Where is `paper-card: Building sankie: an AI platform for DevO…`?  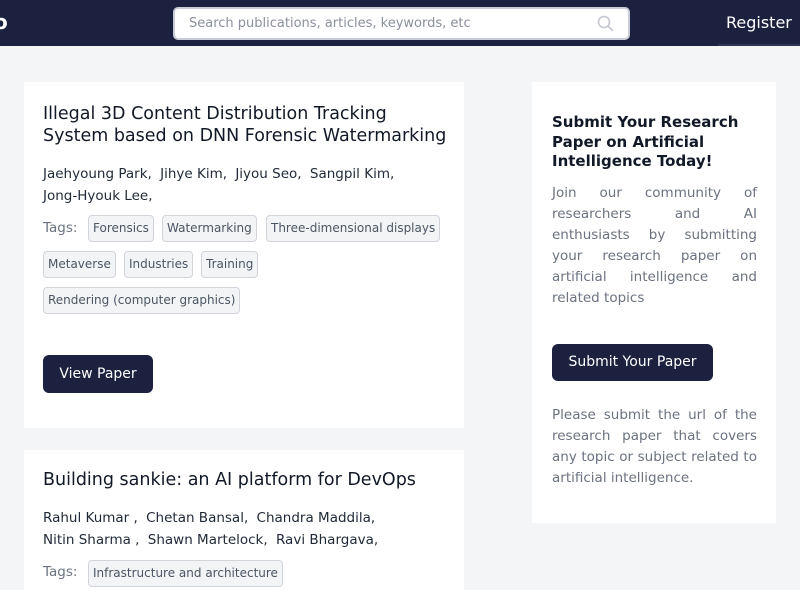
paper-card: Building sankie: an AI platform for DevO… is located at coordinates (244, 520).